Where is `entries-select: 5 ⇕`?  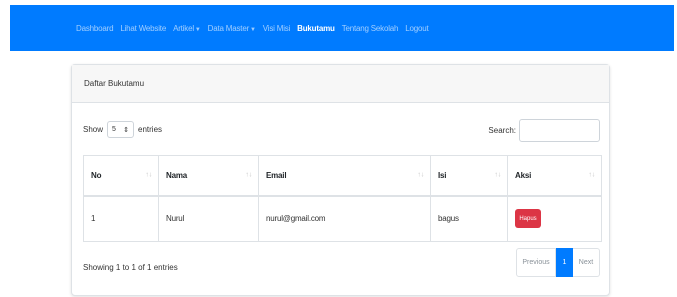
entries-select: 5 ⇕ is located at coordinates (121, 129).